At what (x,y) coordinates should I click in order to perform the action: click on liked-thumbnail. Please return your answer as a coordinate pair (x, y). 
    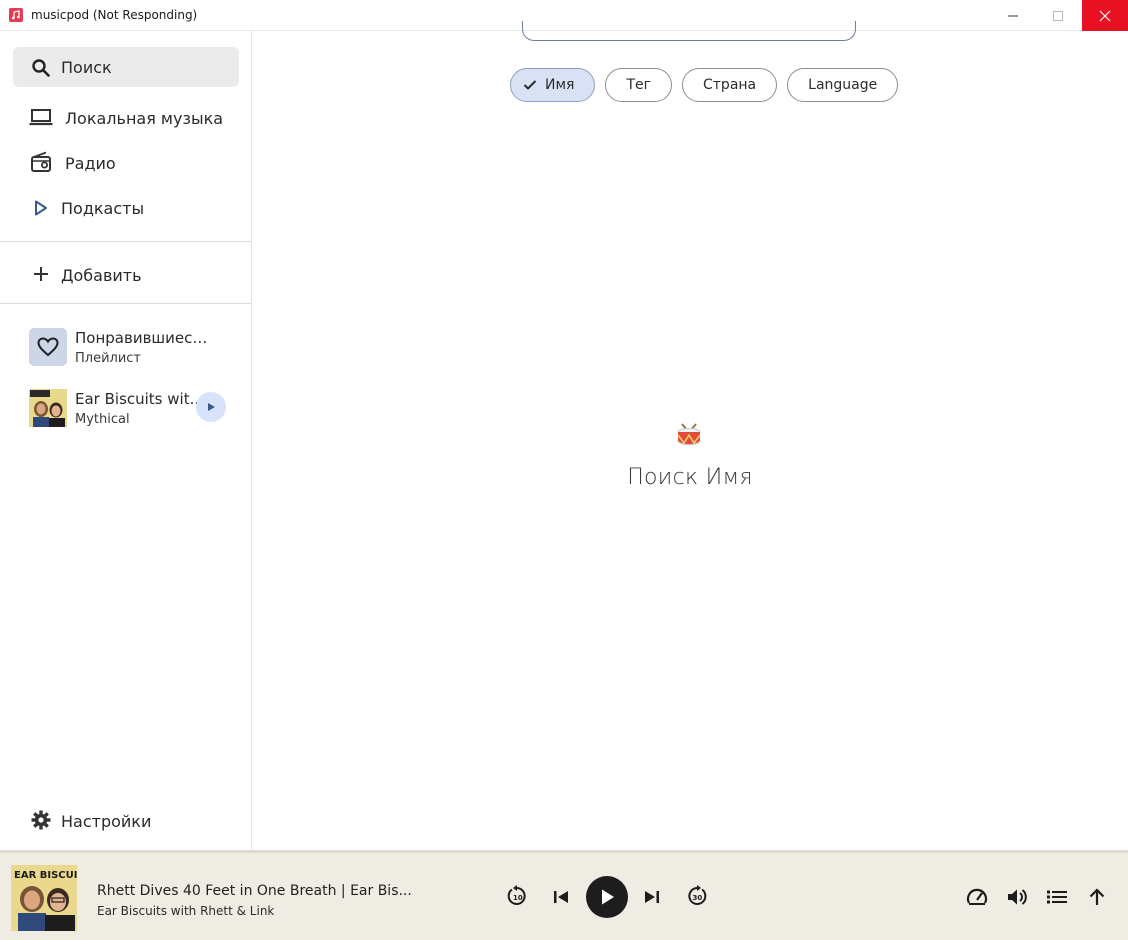
    Looking at the image, I should click on (48, 347).